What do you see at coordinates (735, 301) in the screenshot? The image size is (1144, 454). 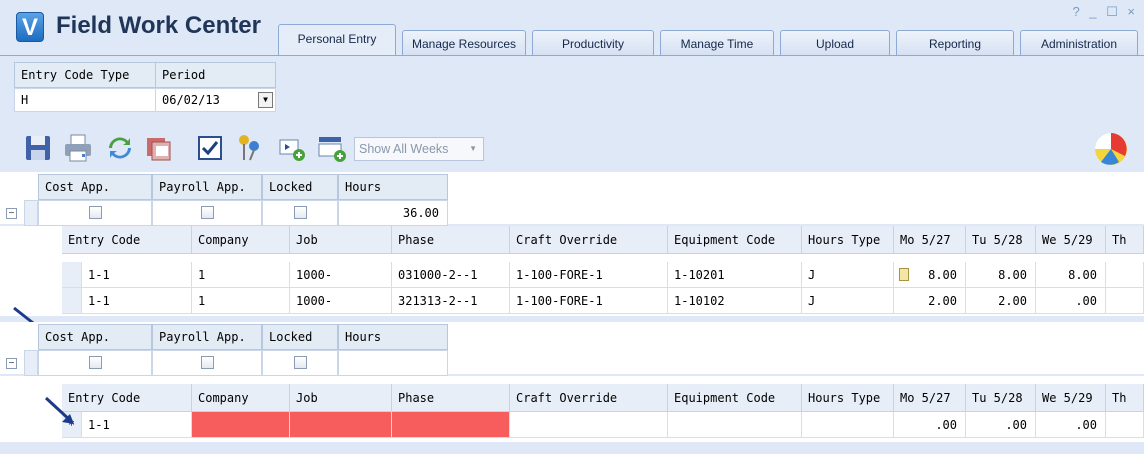 I see `table-cell: 1-10102` at bounding box center [735, 301].